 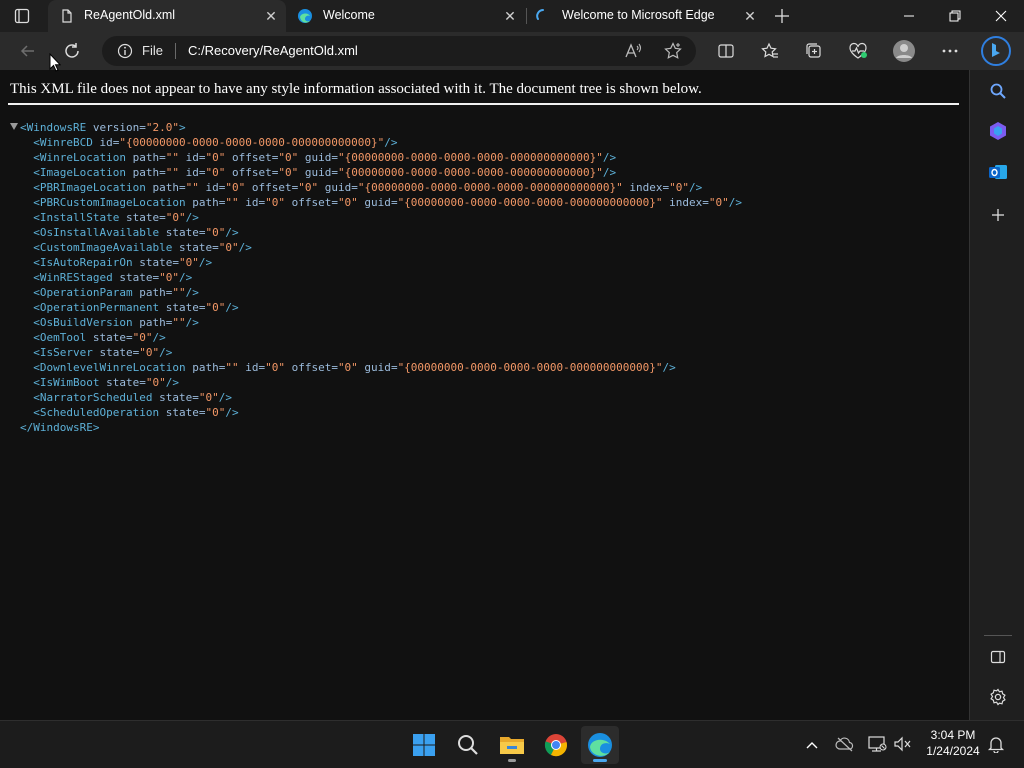 I want to click on xml-line: <OperationPermanent state="0"/>, so click(x=136, y=307).